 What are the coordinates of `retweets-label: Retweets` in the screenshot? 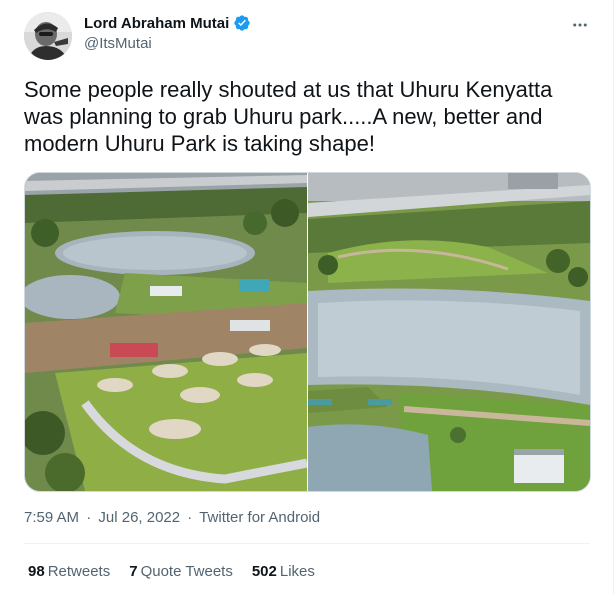 It's located at (79, 571).